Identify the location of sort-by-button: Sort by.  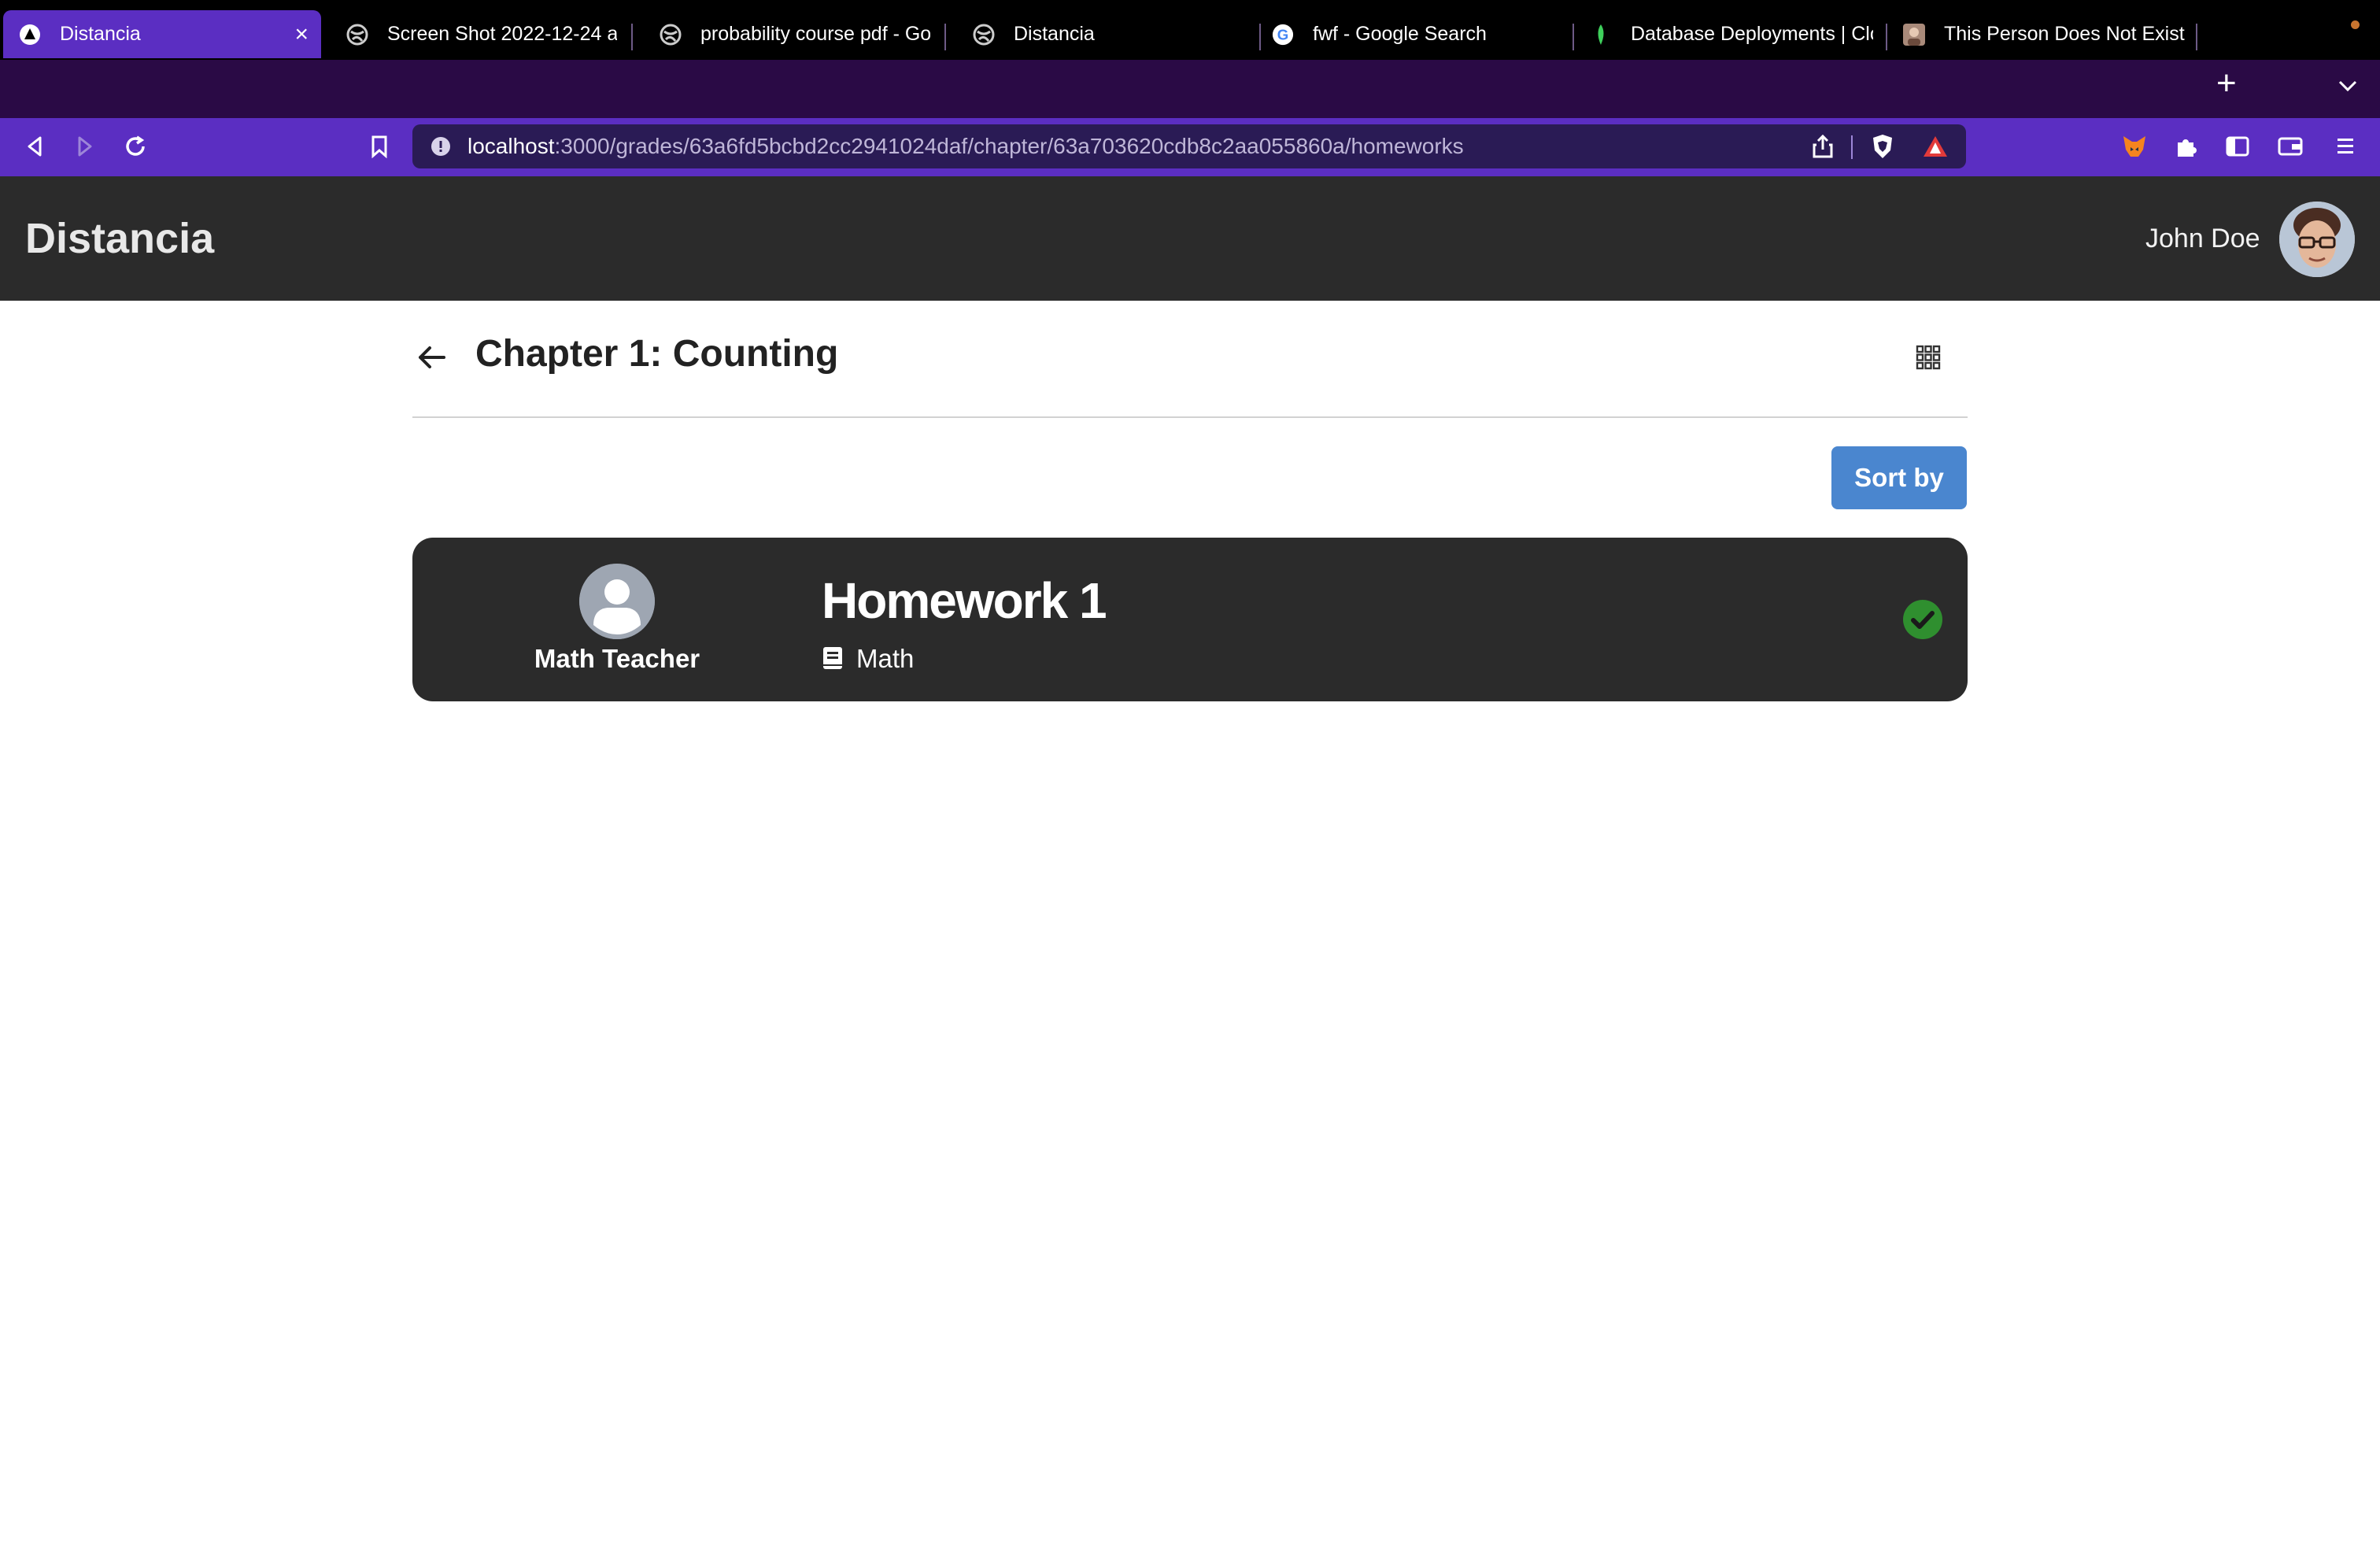
(1899, 477).